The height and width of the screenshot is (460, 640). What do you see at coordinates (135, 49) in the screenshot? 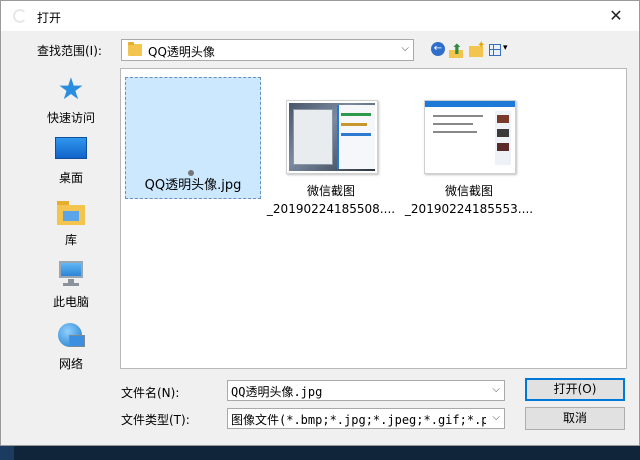
I see `folder-icon` at bounding box center [135, 49].